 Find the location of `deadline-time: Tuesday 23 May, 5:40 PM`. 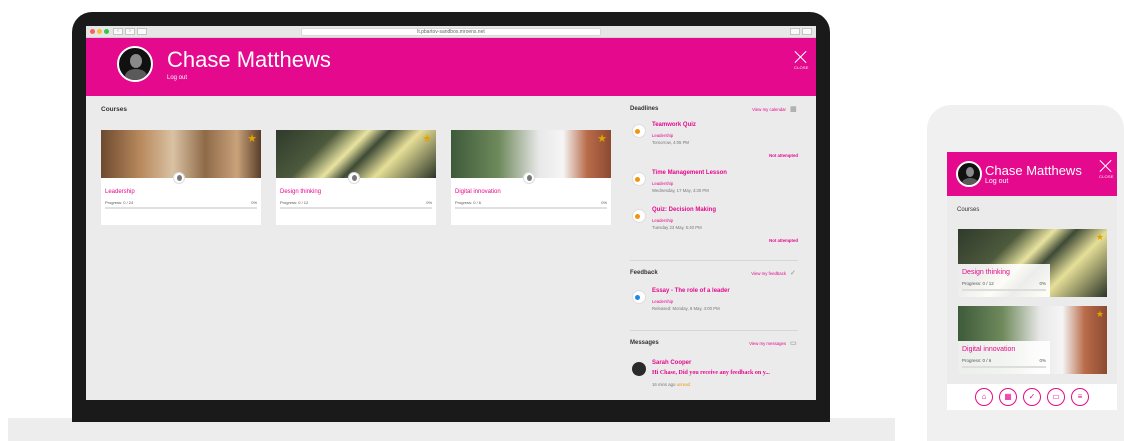

deadline-time: Tuesday 23 May, 5:40 PM is located at coordinates (677, 227).